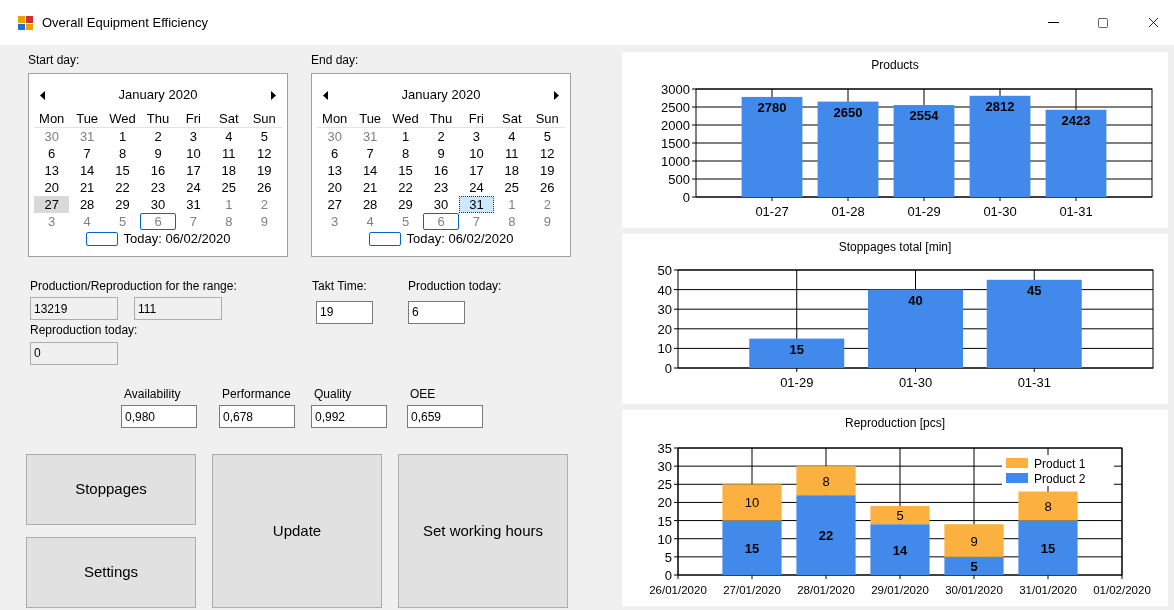 This screenshot has height=610, width=1174. What do you see at coordinates (74, 308) in the screenshot?
I see `text-field: 13219` at bounding box center [74, 308].